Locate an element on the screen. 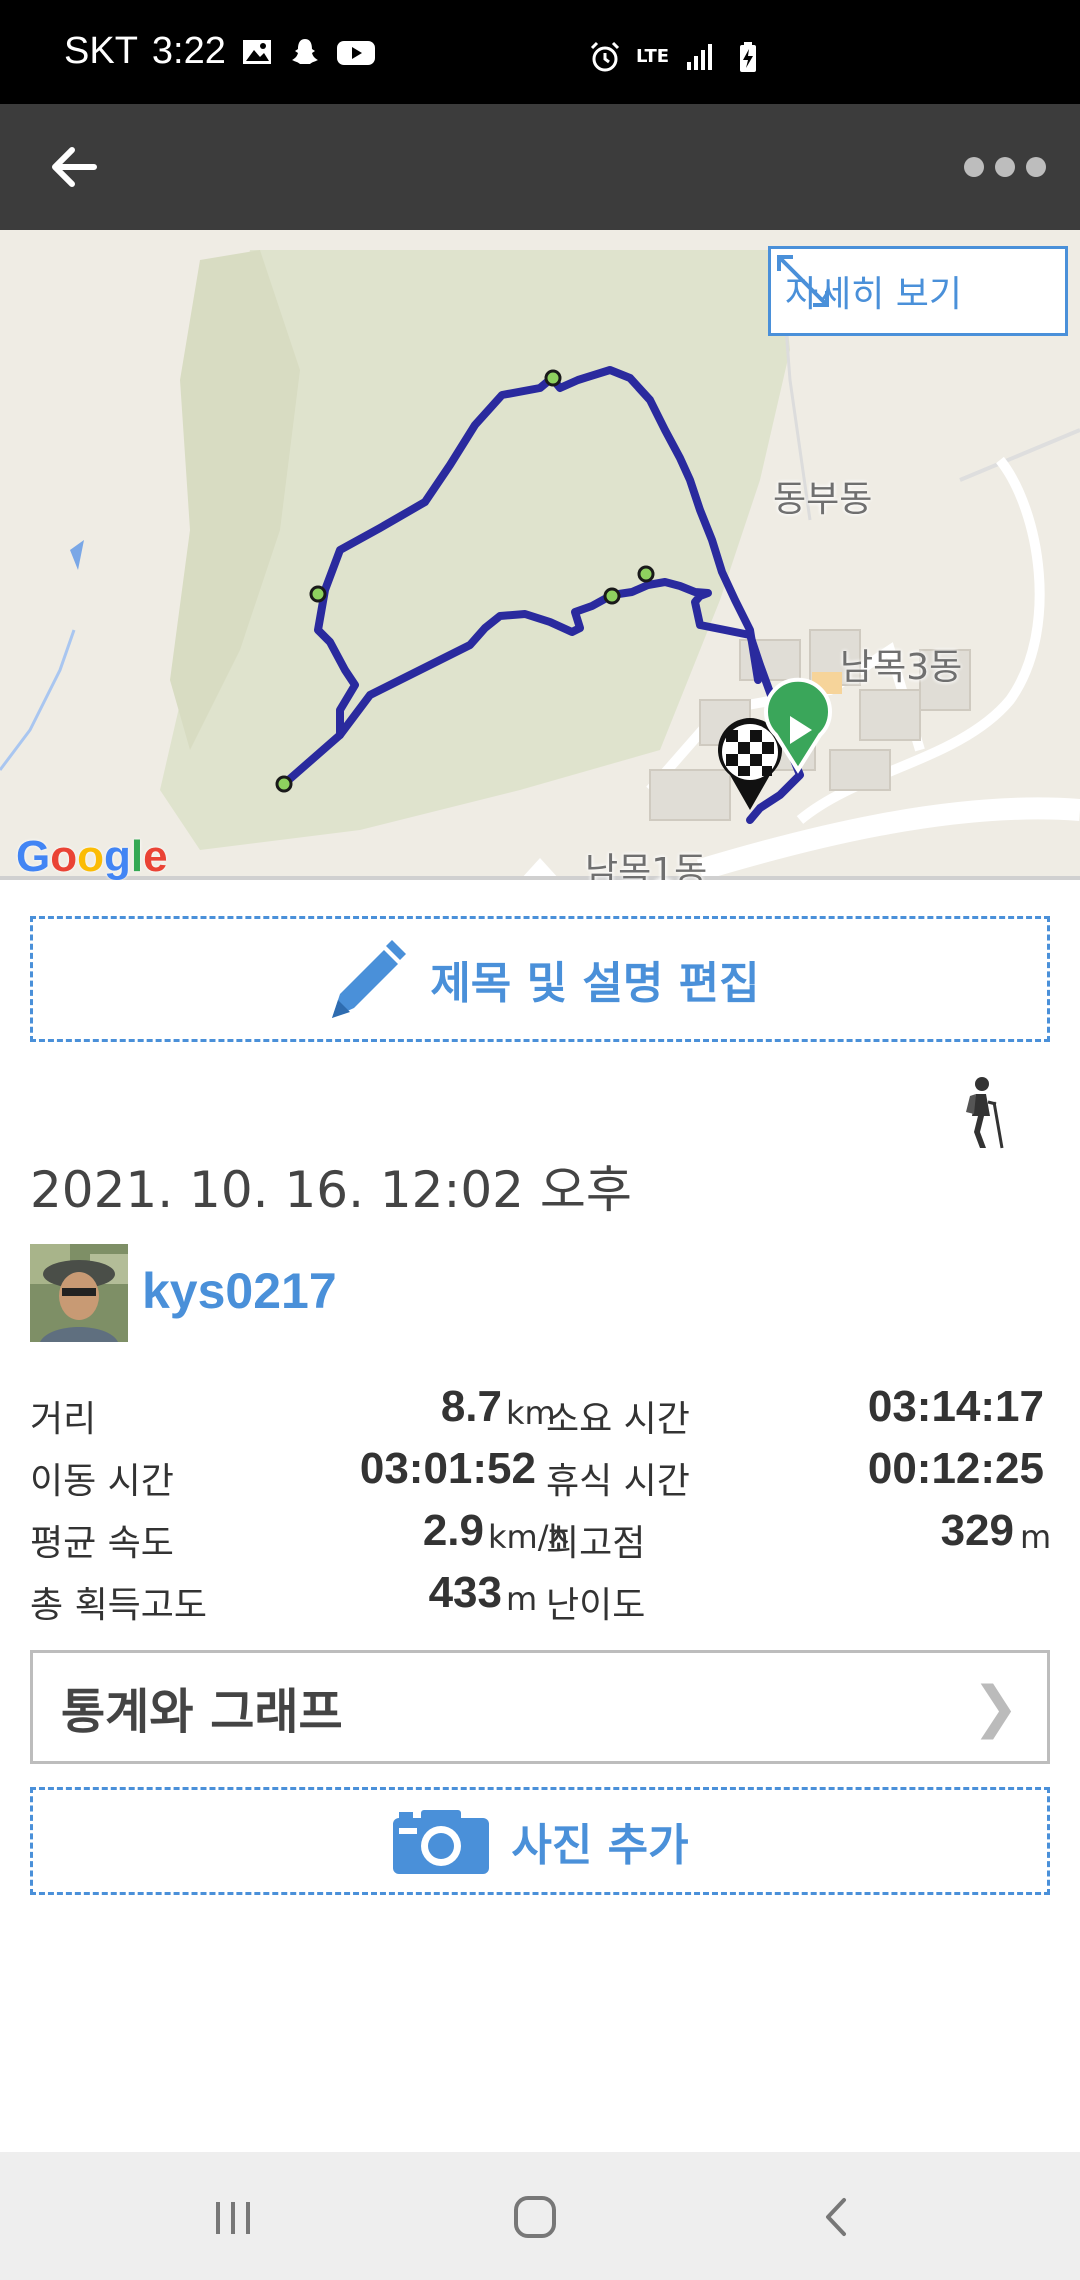  alarm-icon is located at coordinates (605, 56).